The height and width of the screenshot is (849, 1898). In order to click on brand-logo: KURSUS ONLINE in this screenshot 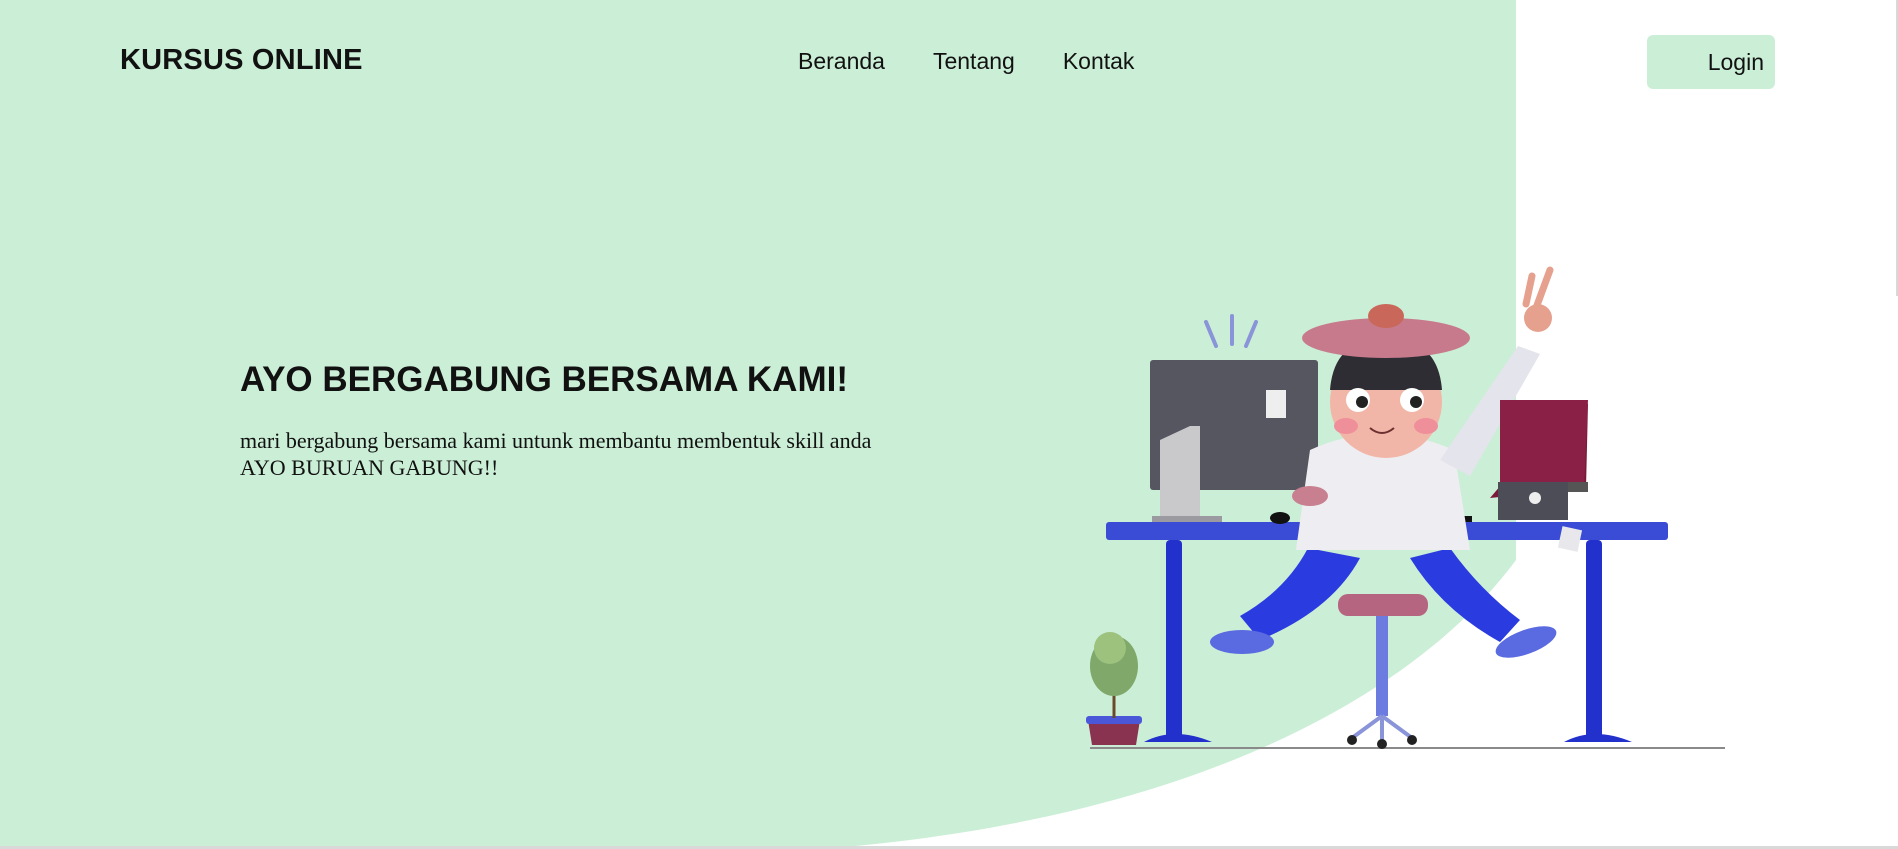, I will do `click(241, 60)`.